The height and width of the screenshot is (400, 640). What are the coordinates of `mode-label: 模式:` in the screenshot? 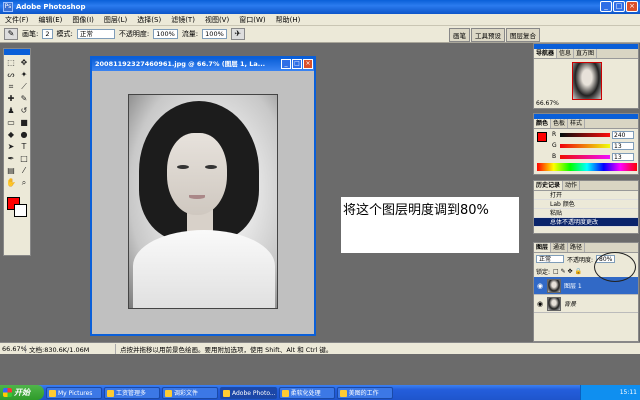 It's located at (64, 34).